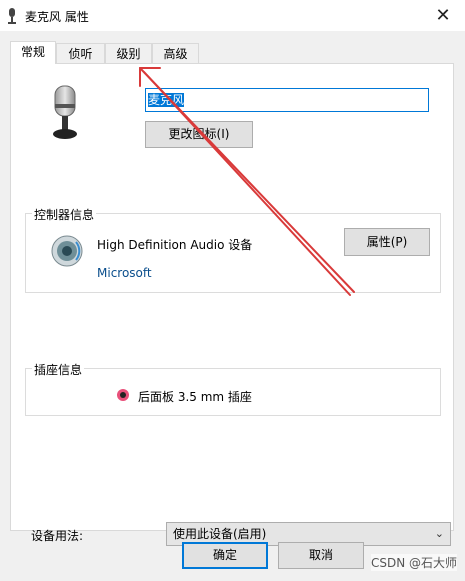 Image resolution: width=465 pixels, height=581 pixels. Describe the element at coordinates (195, 397) in the screenshot. I see `jack-description: 后面板 3.5 mm 插座` at that location.